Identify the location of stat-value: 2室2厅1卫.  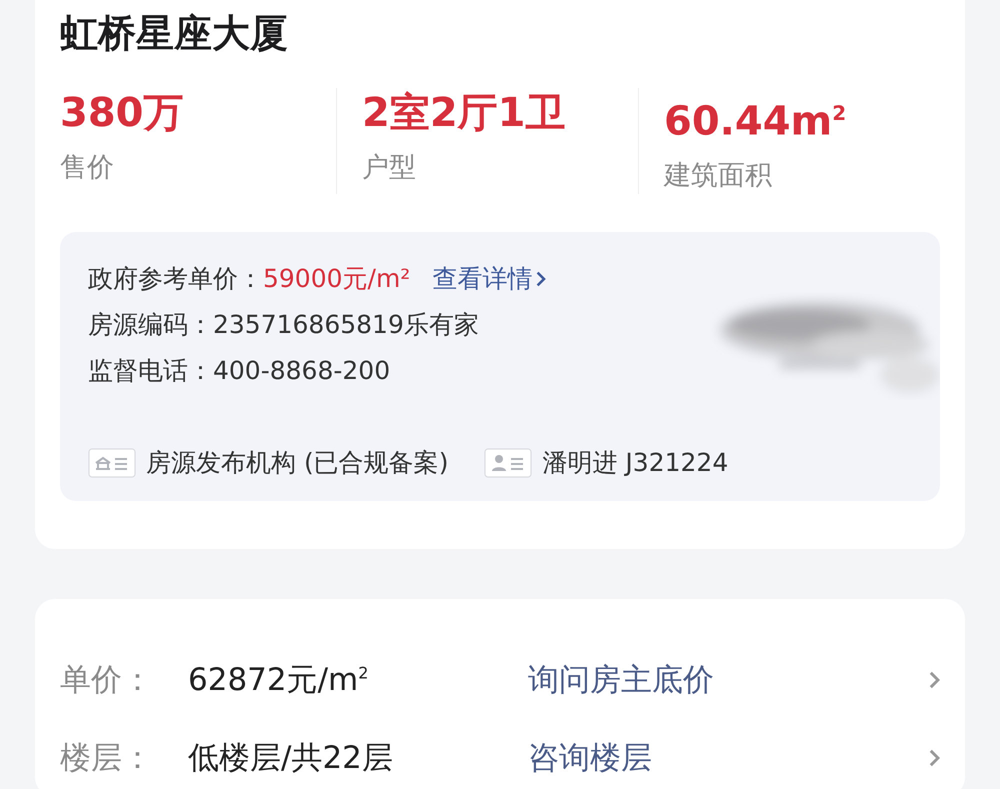
(464, 113).